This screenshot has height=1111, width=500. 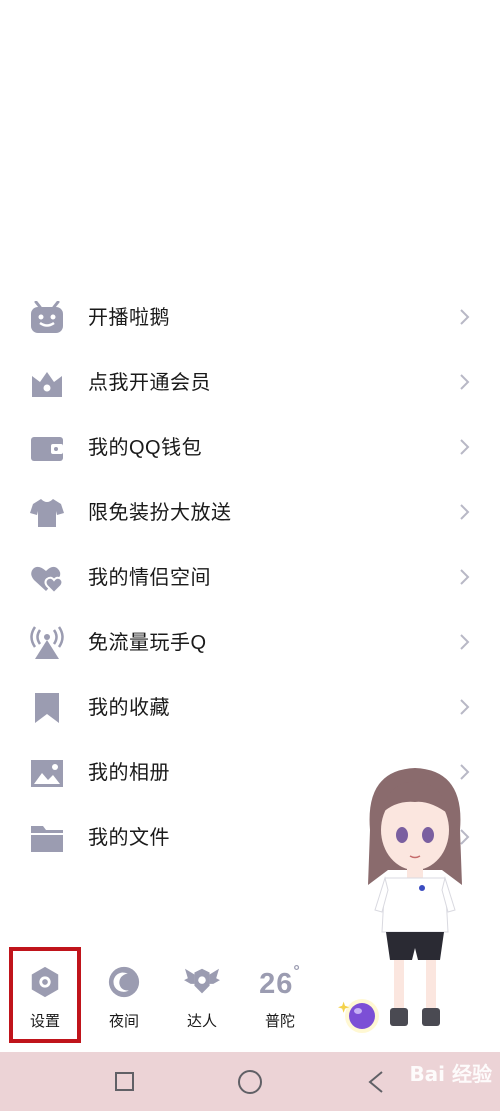 What do you see at coordinates (147, 643) in the screenshot?
I see `menu-item-label: 免流量玩手Q` at bounding box center [147, 643].